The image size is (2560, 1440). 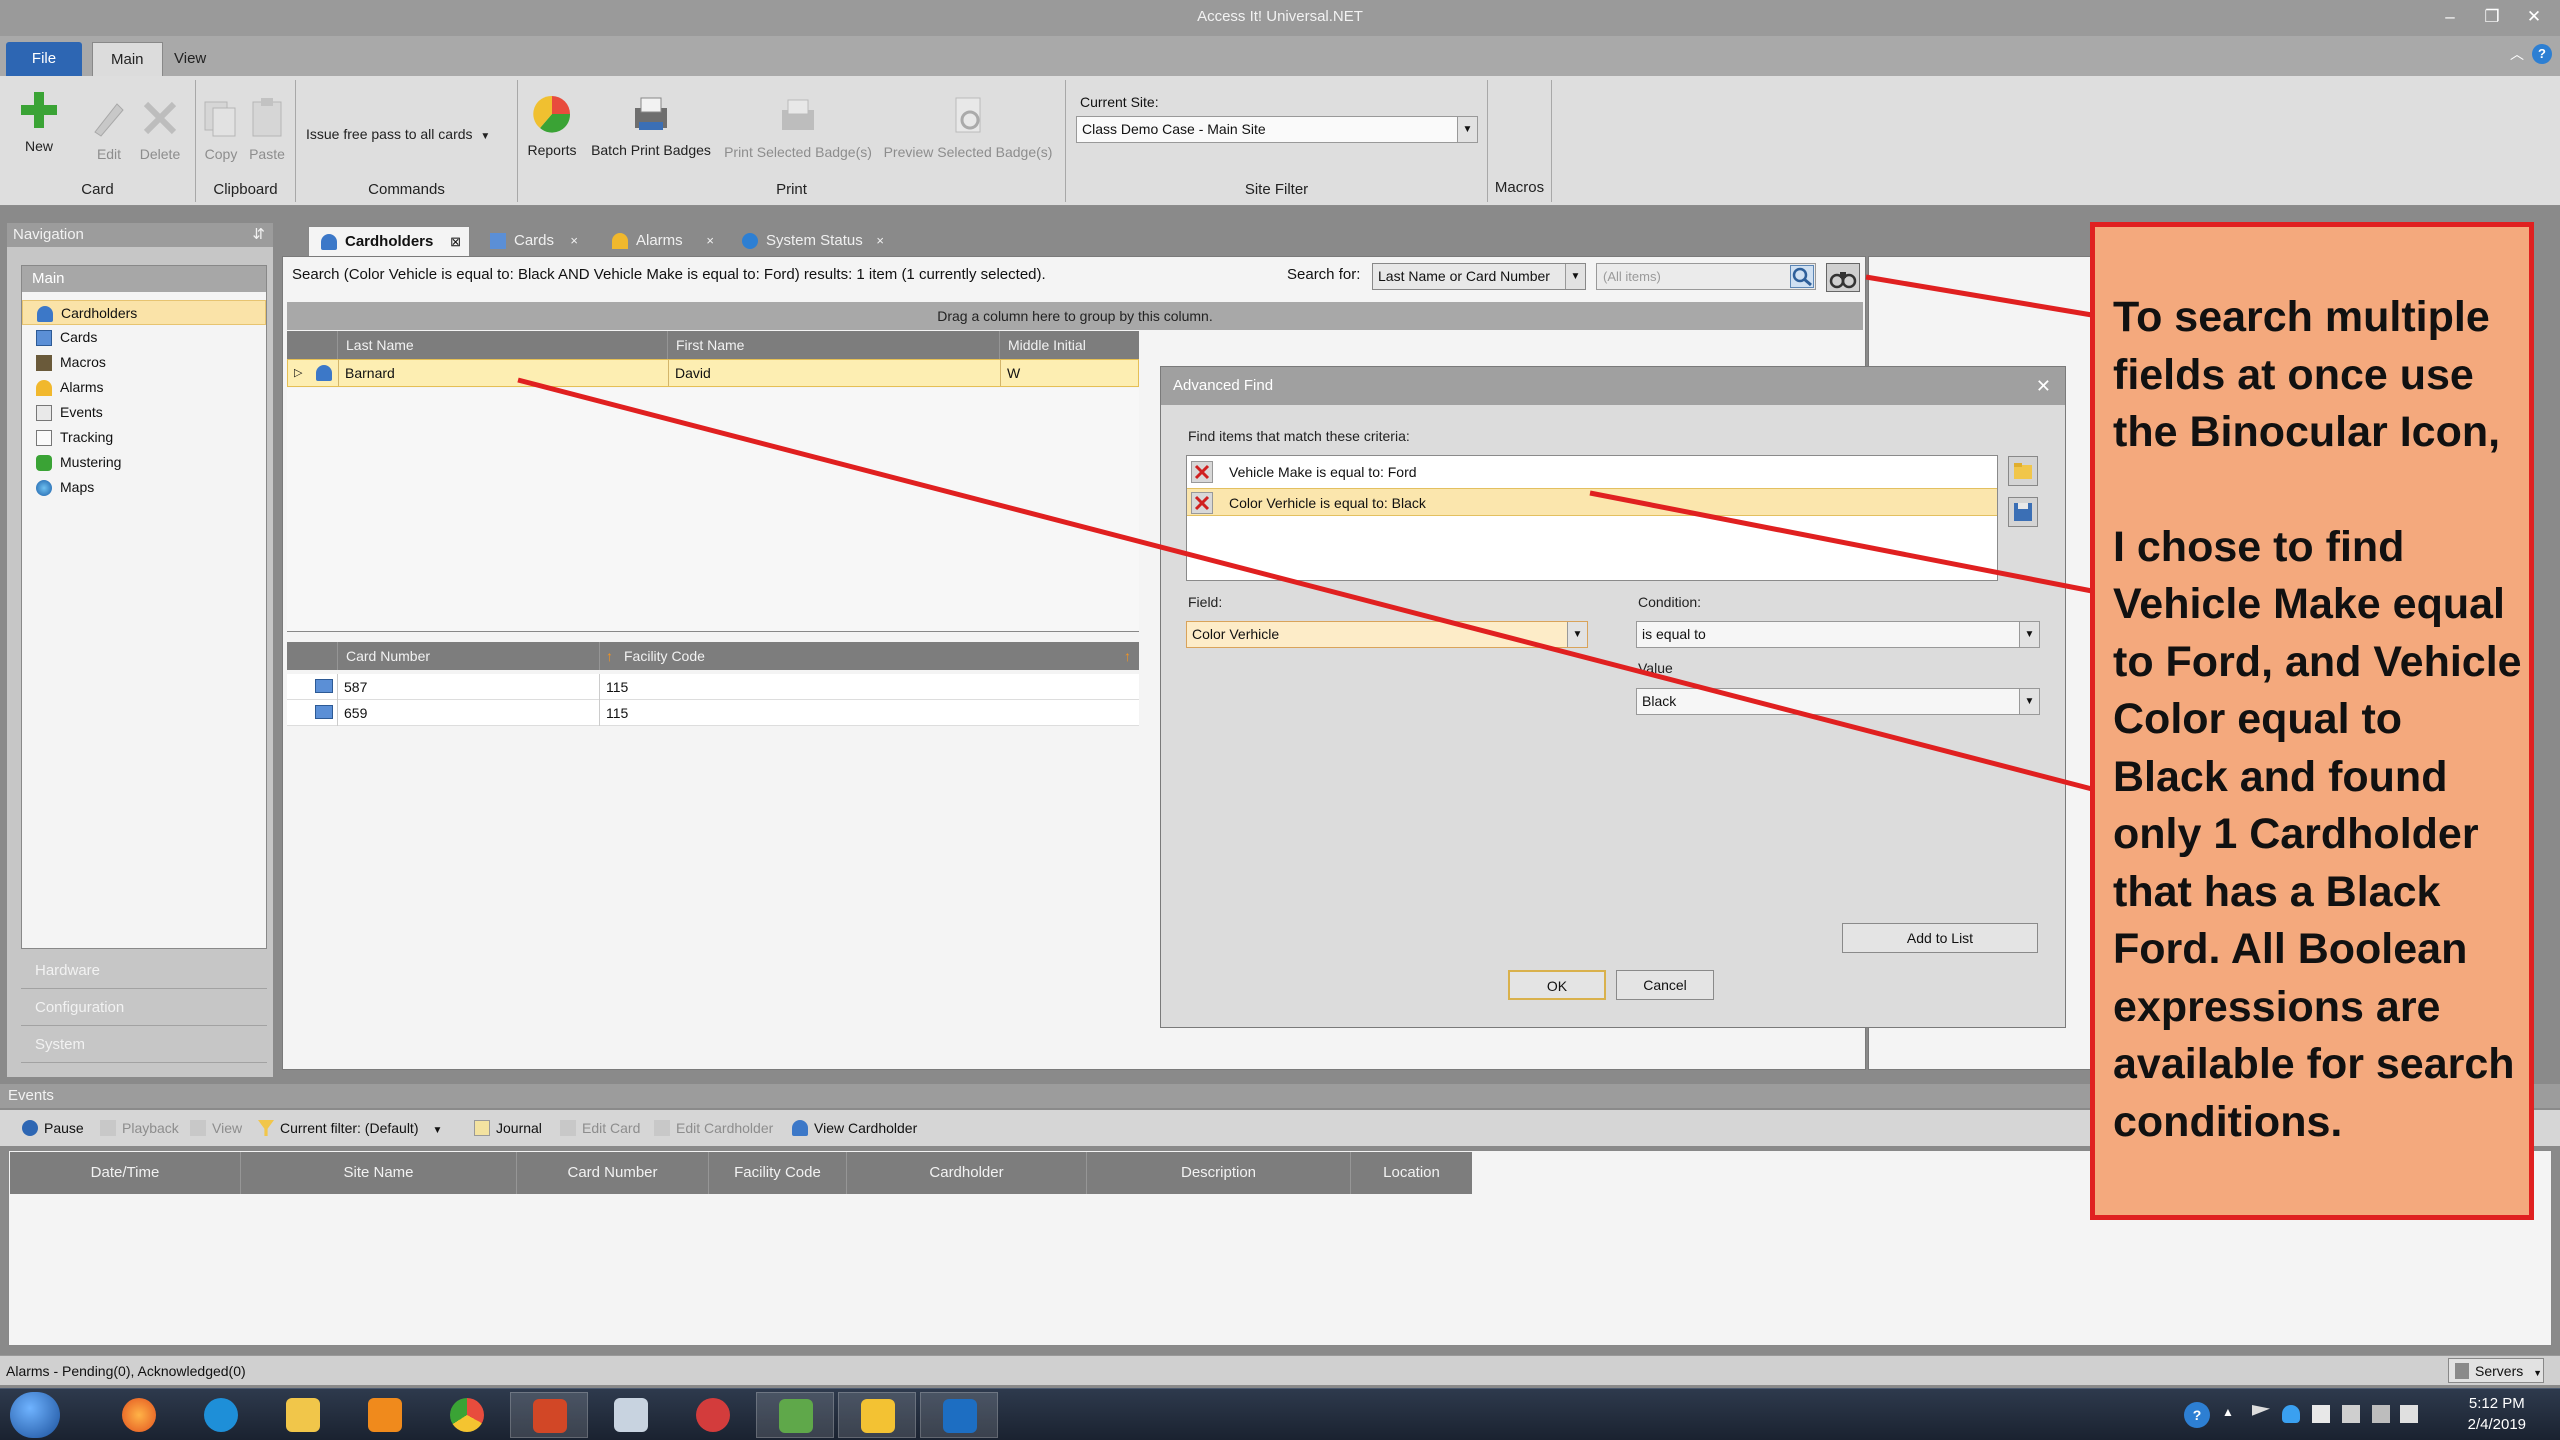 I want to click on column-header-facility-code: ↑ Facility Code ↑, so click(x=869, y=656).